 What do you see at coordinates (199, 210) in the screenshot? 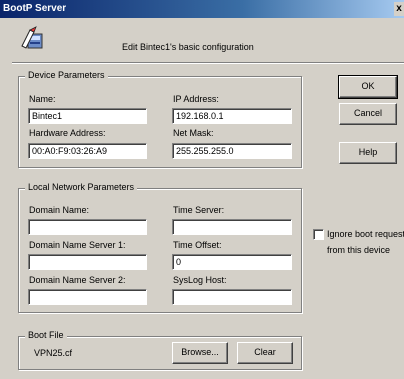
I see `time-server-label: Time Server:` at bounding box center [199, 210].